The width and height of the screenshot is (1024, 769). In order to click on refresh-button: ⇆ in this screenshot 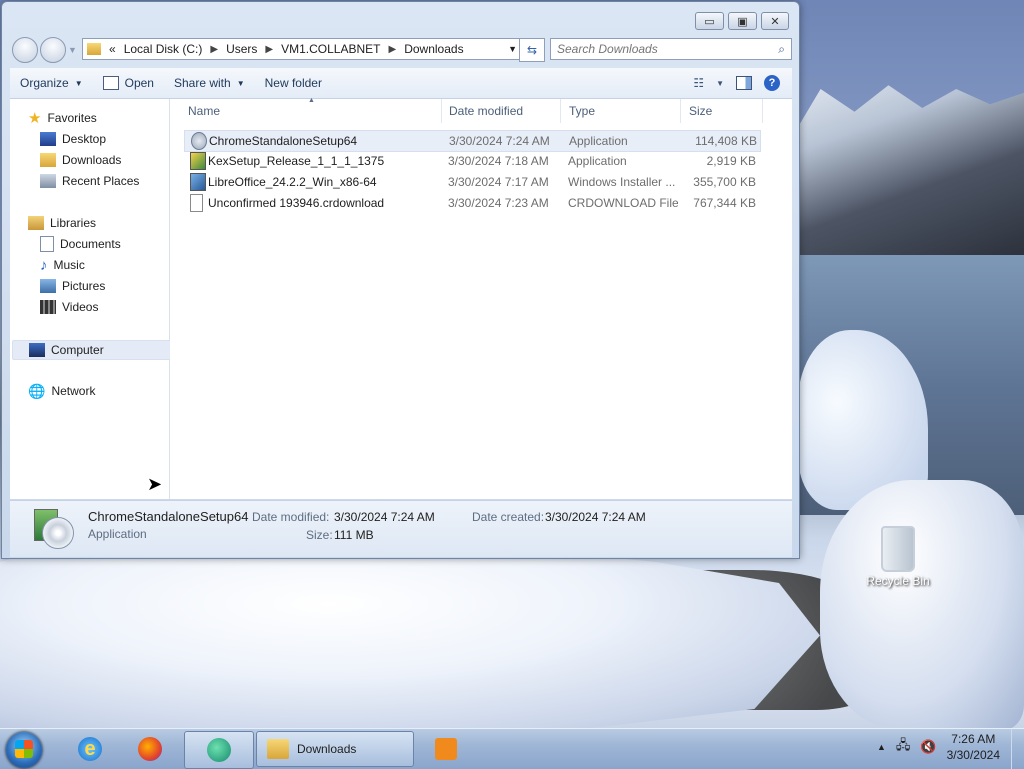, I will do `click(532, 50)`.